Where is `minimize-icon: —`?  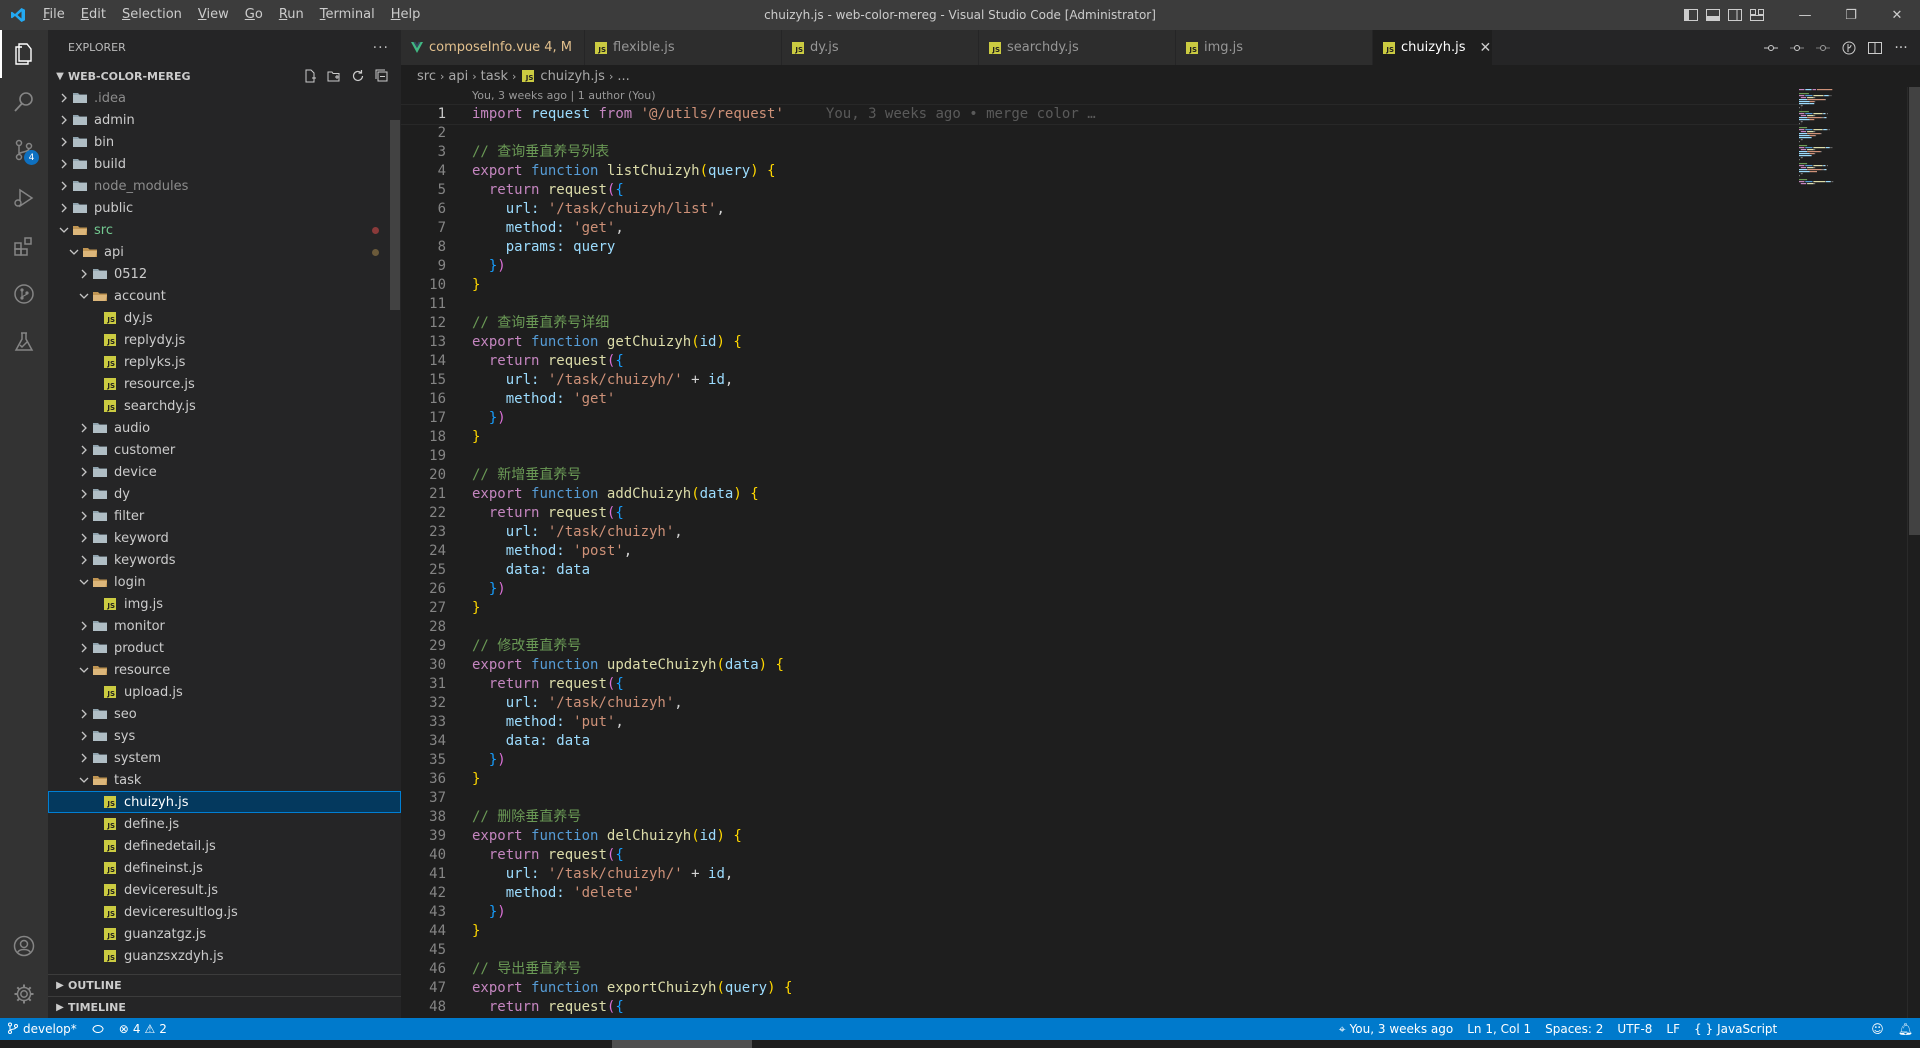
minimize-icon: — is located at coordinates (1805, 15).